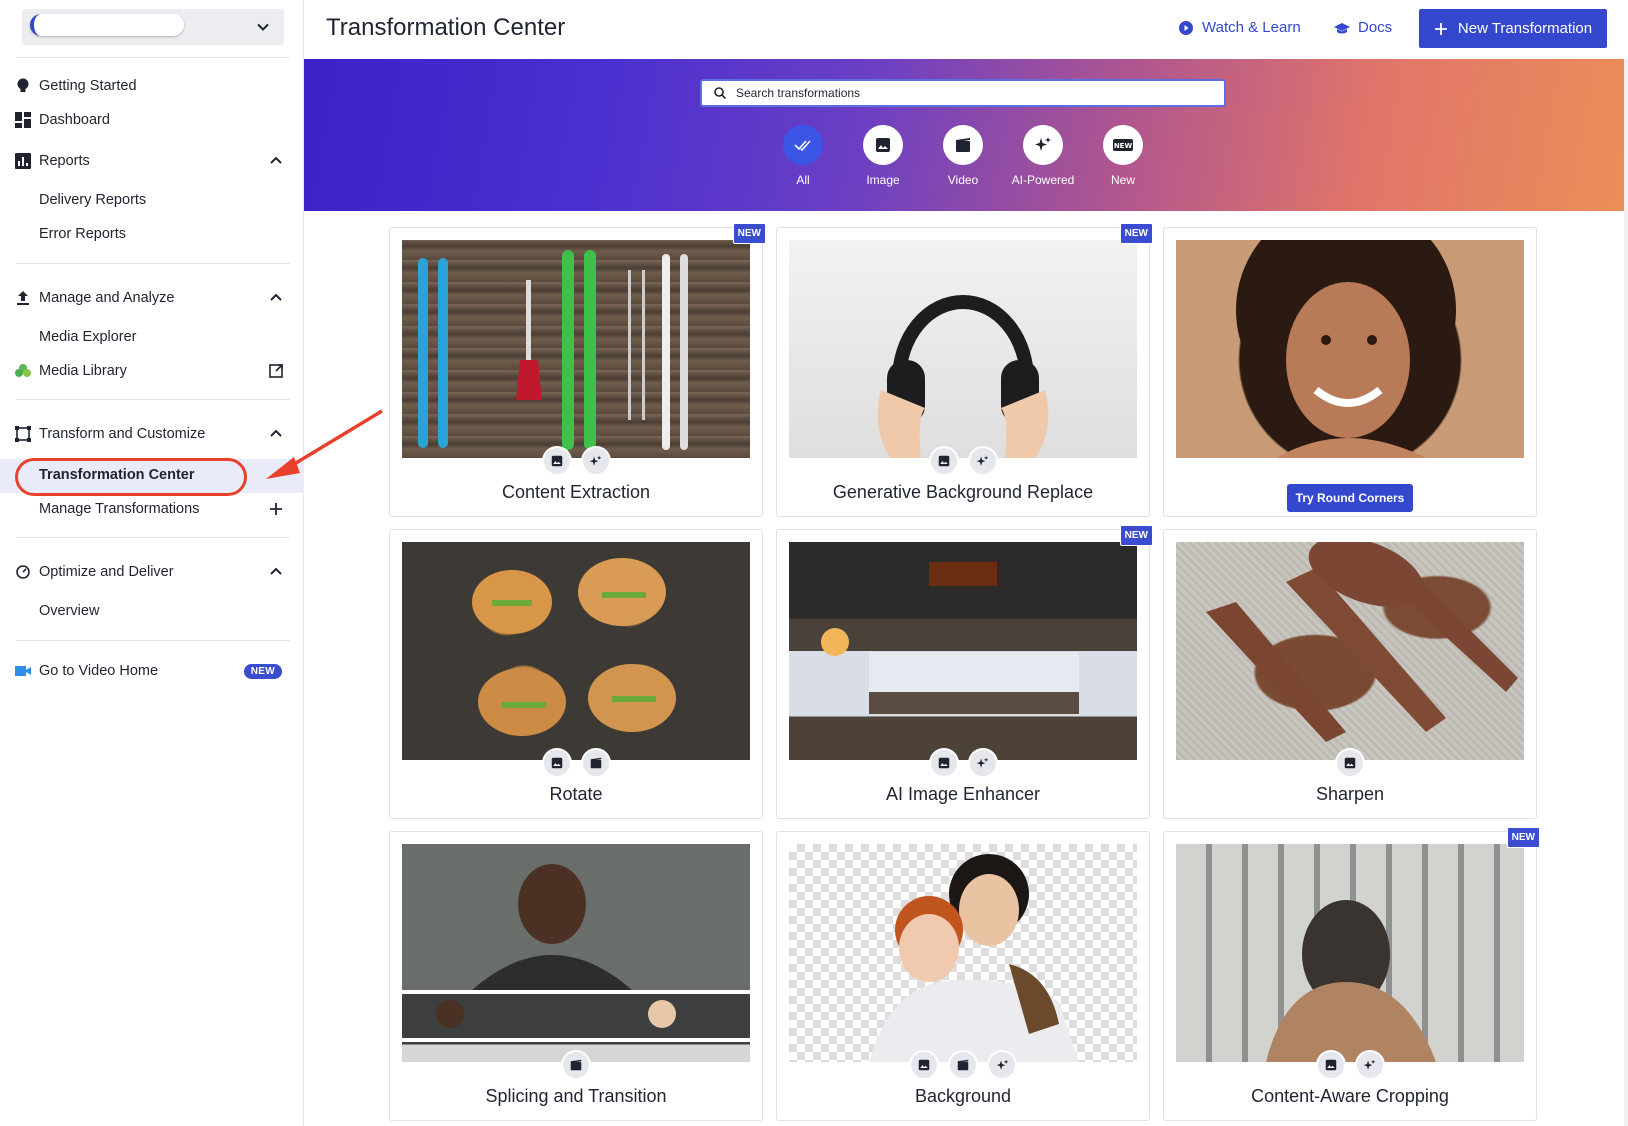 This screenshot has width=1628, height=1126. I want to click on try-round-corners-button: Try Round Corners, so click(1350, 498).